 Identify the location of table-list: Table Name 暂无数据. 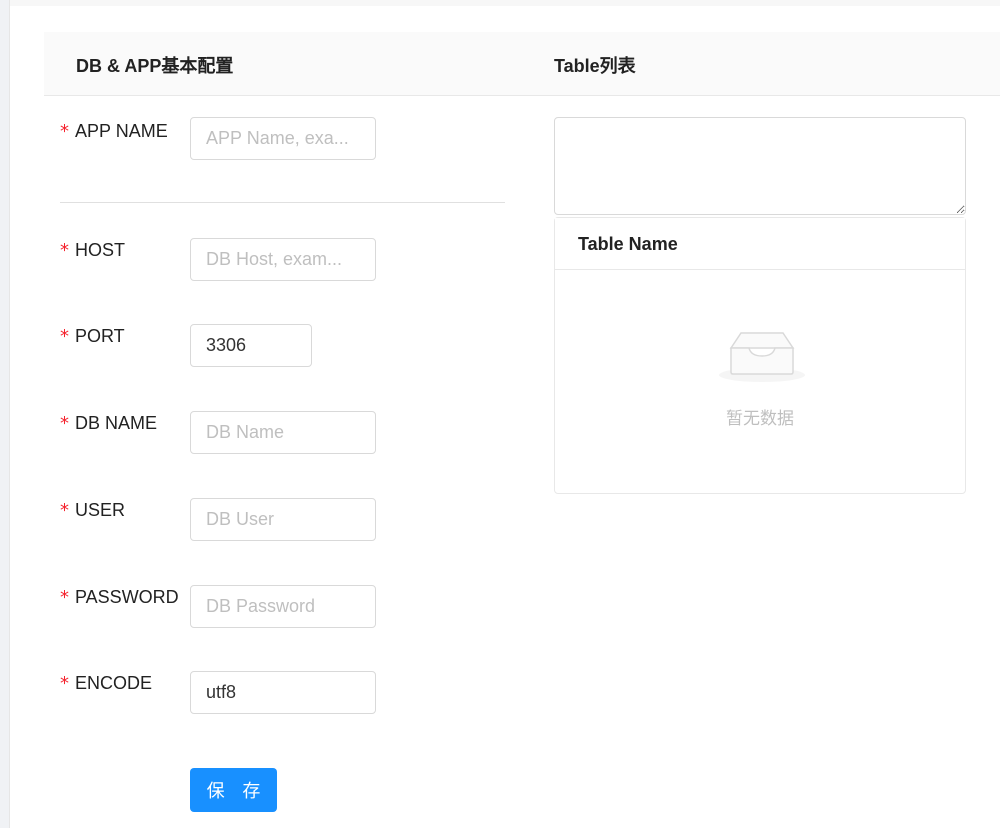
(760, 355).